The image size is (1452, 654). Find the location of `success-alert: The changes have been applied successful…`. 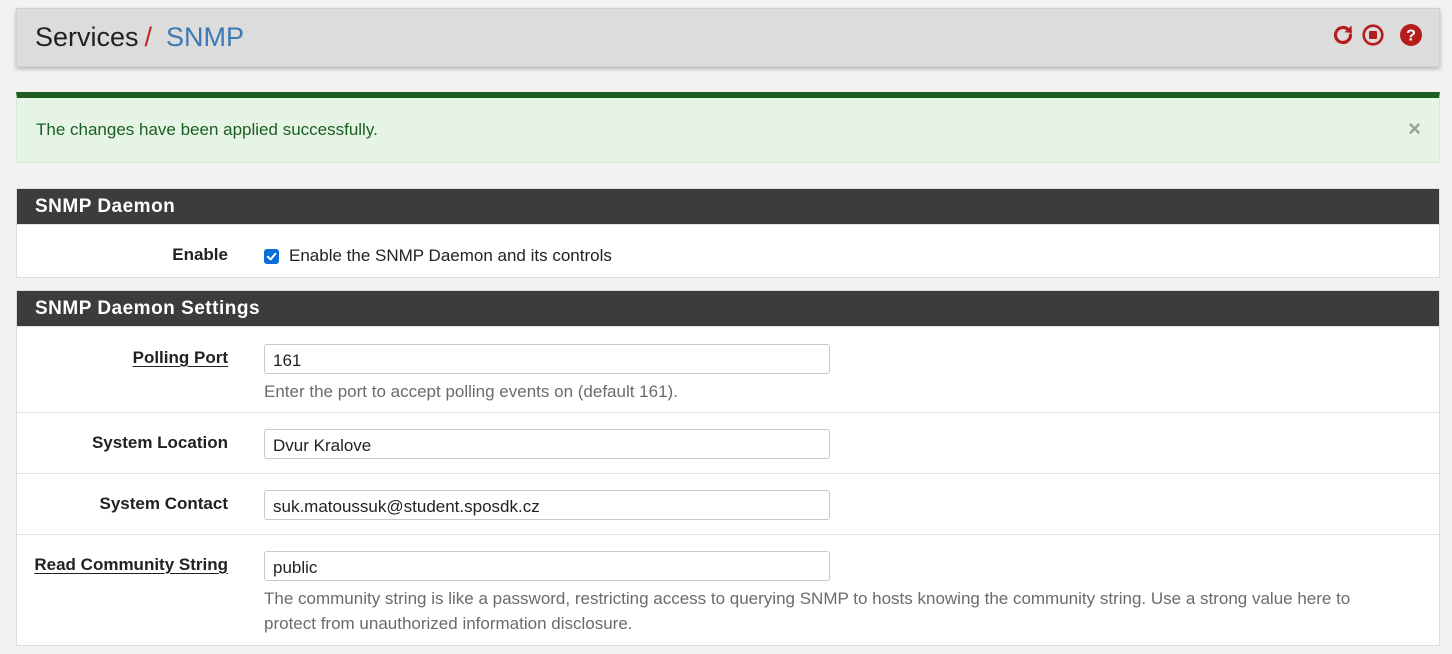

success-alert: The changes have been applied successful… is located at coordinates (728, 127).